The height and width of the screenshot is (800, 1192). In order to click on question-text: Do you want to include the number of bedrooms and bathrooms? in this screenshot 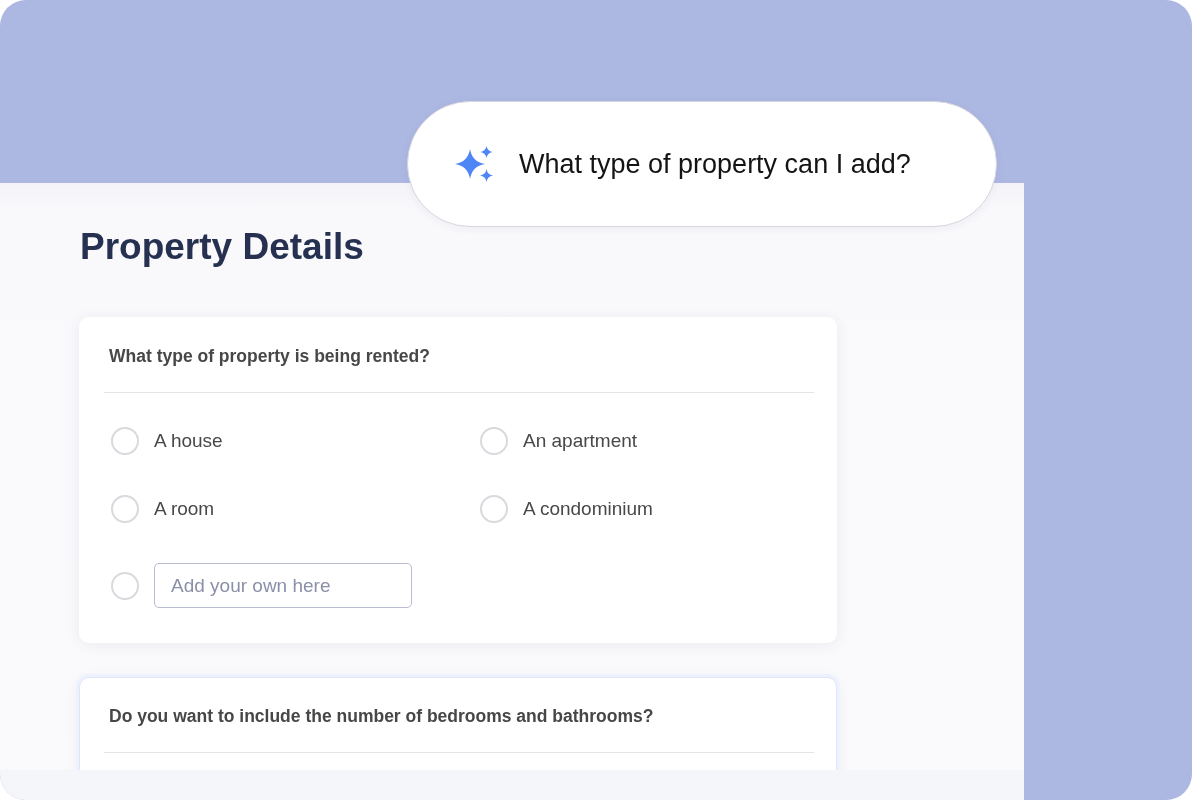, I will do `click(381, 716)`.